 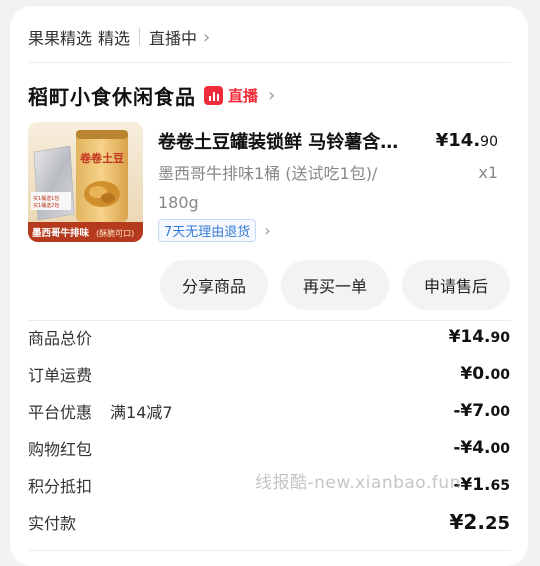 I want to click on total-row: 实付款 ¥2.25, so click(x=269, y=522).